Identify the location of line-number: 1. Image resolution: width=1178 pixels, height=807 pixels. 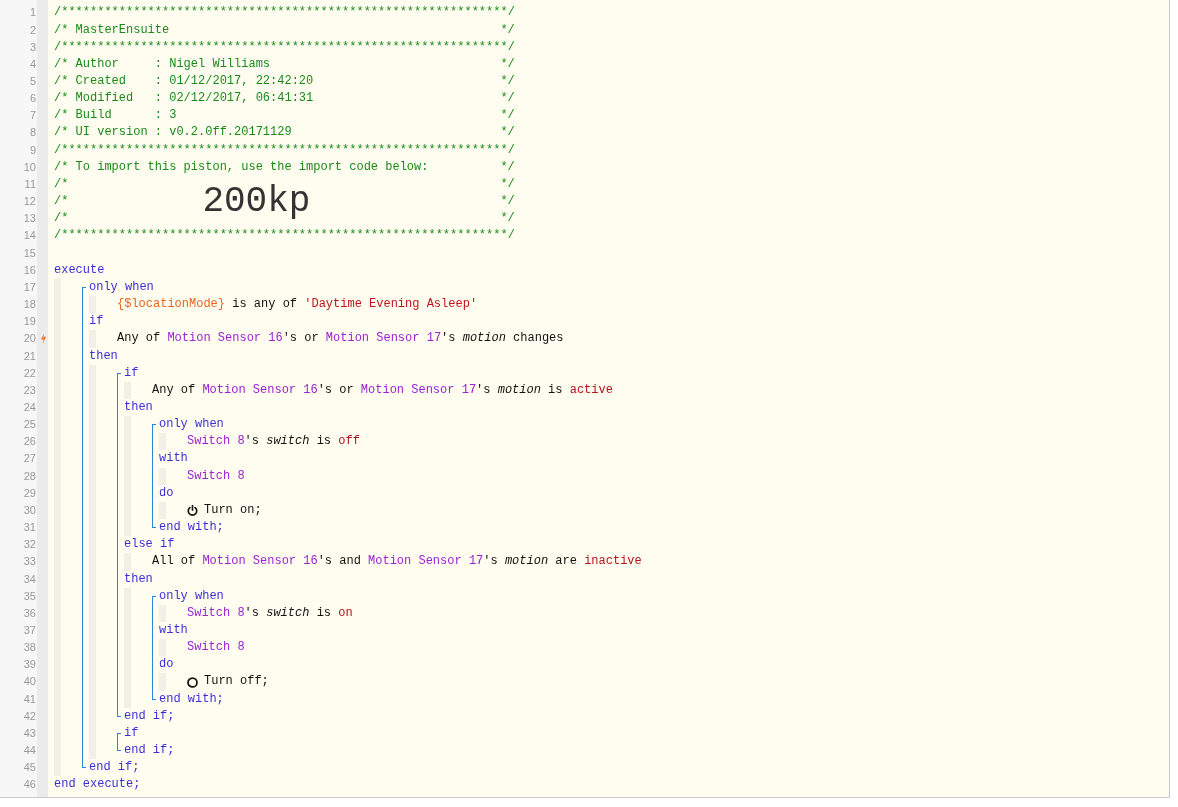
(32, 13).